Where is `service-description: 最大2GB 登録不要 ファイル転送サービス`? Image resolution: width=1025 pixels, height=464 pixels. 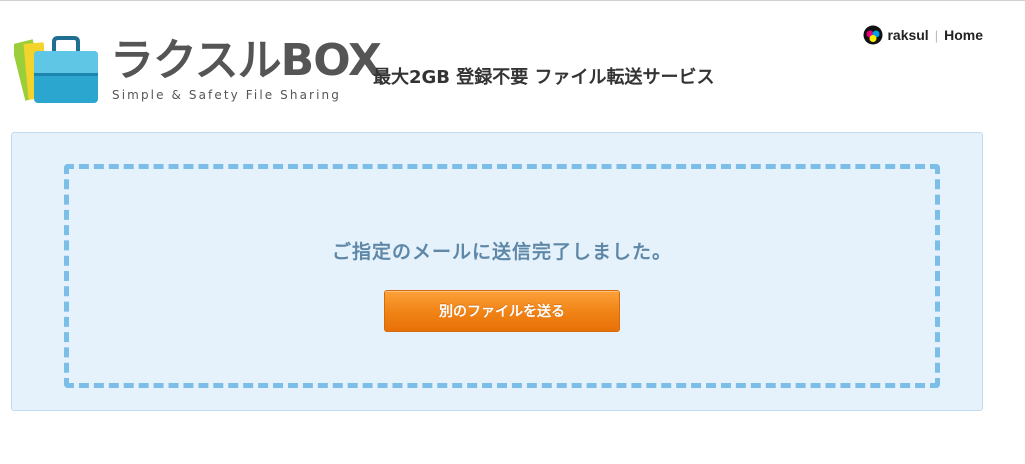 service-description: 最大2GB 登録不要 ファイル転送サービス is located at coordinates (544, 77).